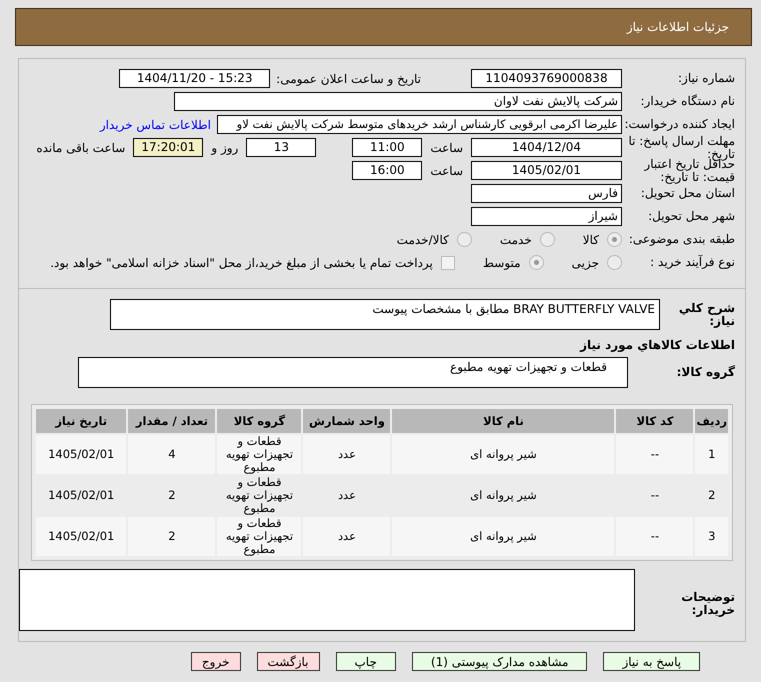  I want to click on page-title: جزئیات اطلاعات نیاز, so click(677, 27).